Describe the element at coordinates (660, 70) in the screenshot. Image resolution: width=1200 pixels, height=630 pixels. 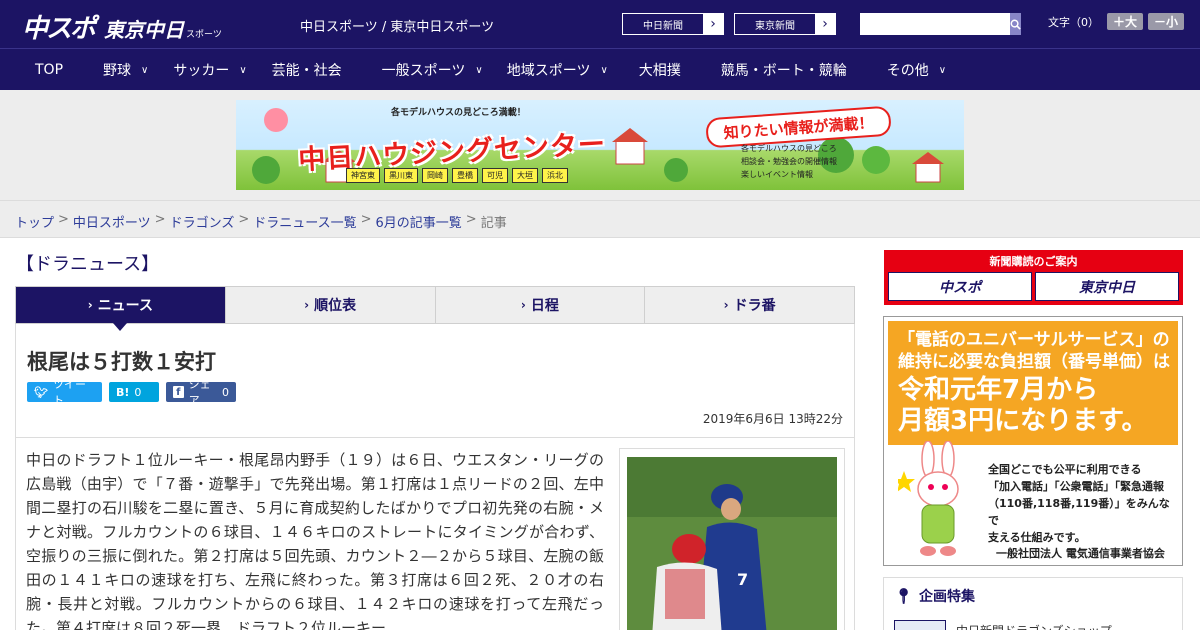
I see `nav-item-sumo: 大相撲` at that location.